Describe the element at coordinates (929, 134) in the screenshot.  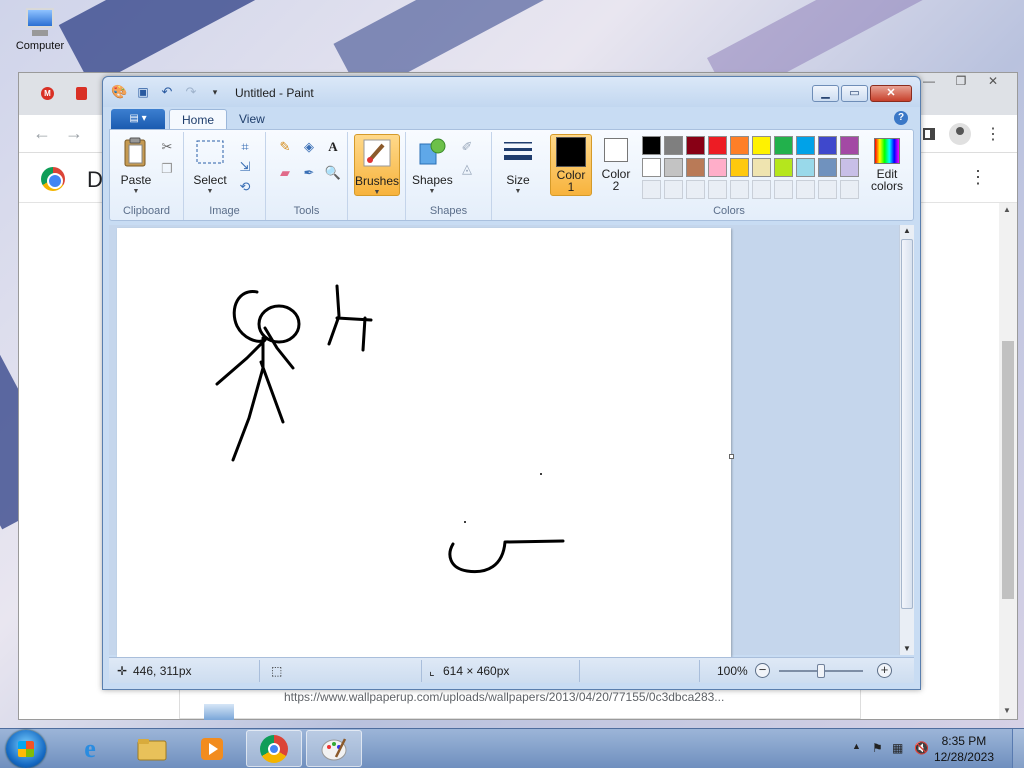
I see `side-panel-icon` at that location.